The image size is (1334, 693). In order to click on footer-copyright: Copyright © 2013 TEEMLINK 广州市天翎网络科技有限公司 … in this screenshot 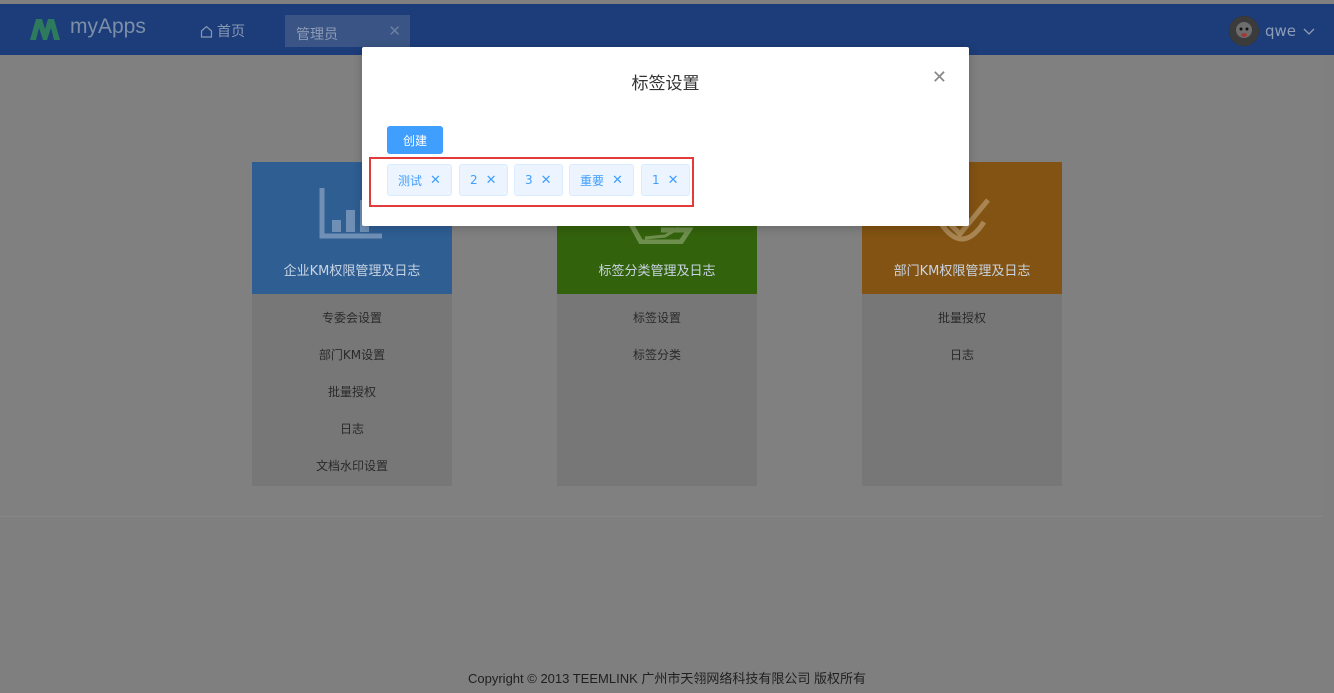, I will do `click(667, 678)`.